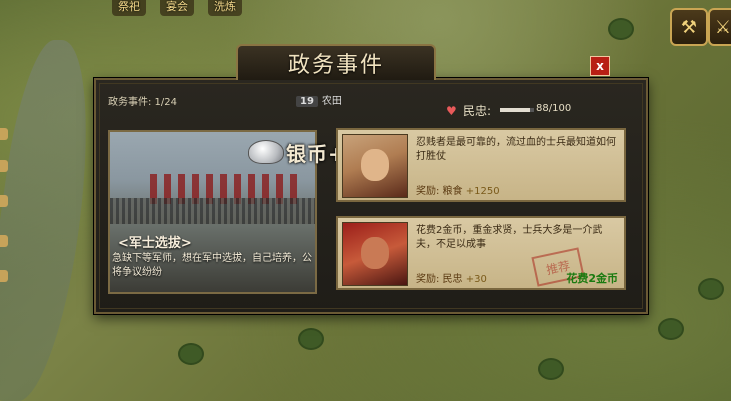 The width and height of the screenshot is (731, 401). Describe the element at coordinates (331, 101) in the screenshot. I see `badge-text: 农田` at that location.